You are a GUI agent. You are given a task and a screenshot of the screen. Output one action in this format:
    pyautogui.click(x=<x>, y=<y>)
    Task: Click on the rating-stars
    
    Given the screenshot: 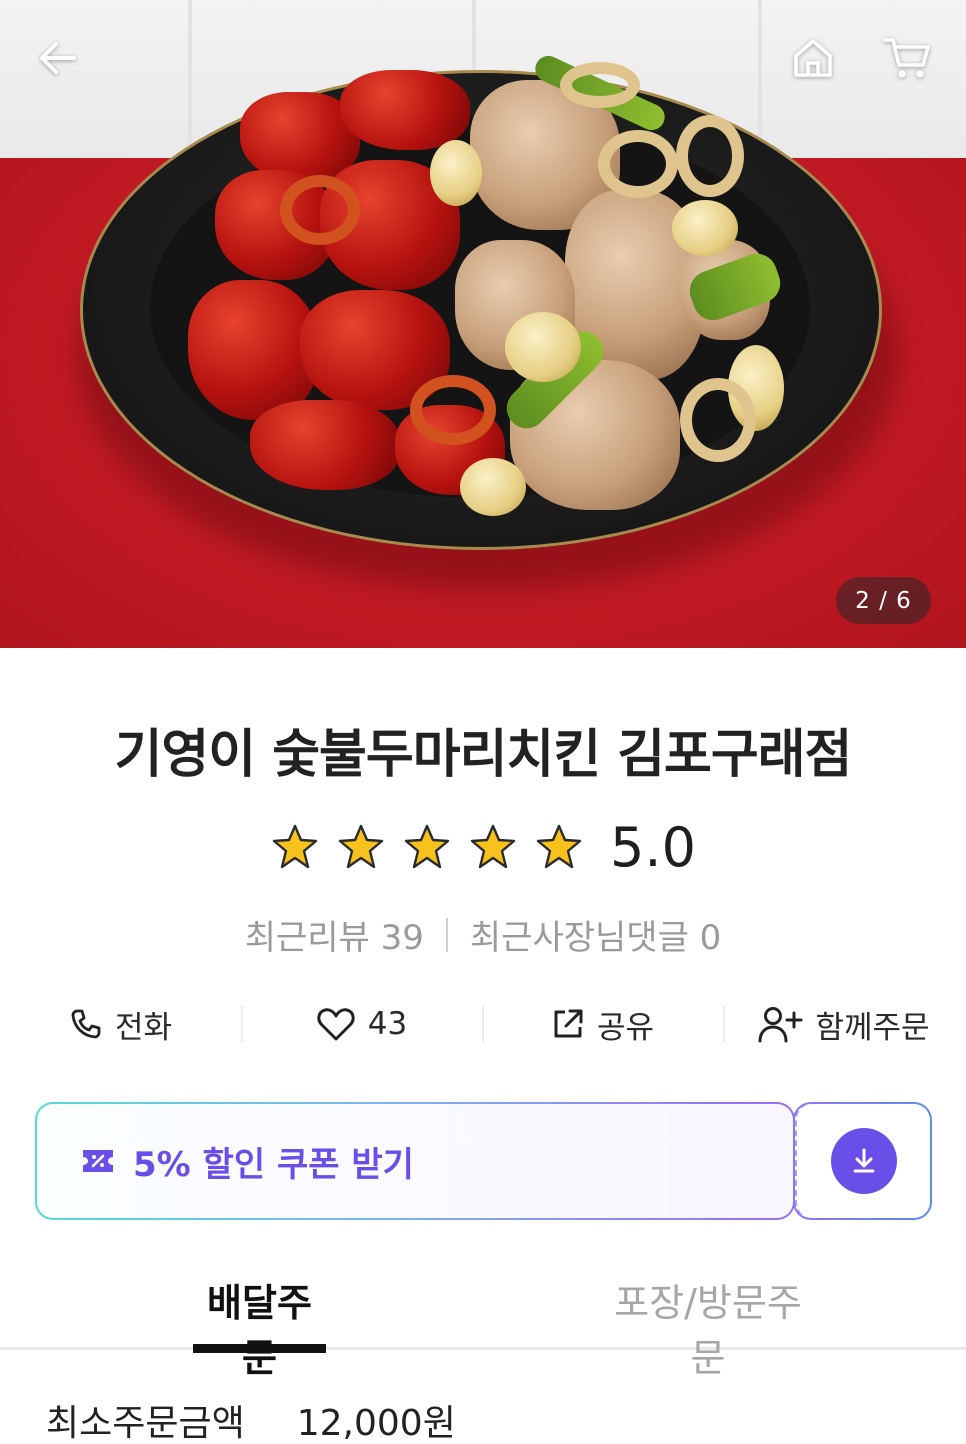 What is the action you would take?
    pyautogui.click(x=427, y=847)
    